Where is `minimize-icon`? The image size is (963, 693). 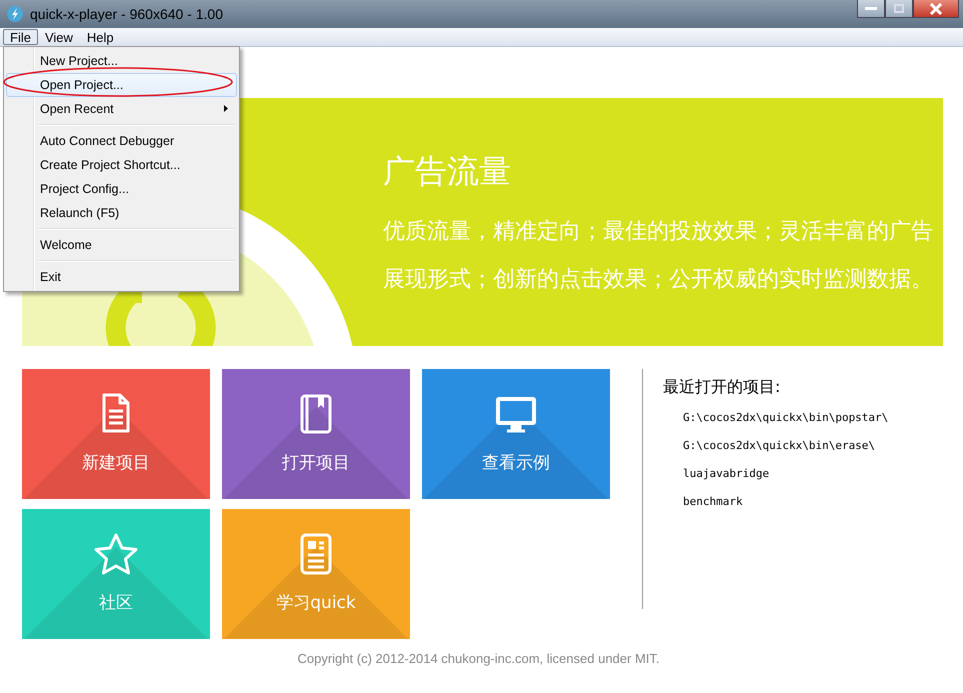
minimize-icon is located at coordinates (871, 8).